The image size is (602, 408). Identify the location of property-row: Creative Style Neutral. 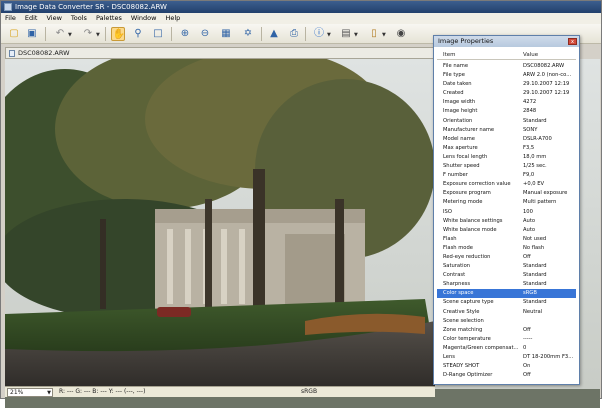
(506, 312).